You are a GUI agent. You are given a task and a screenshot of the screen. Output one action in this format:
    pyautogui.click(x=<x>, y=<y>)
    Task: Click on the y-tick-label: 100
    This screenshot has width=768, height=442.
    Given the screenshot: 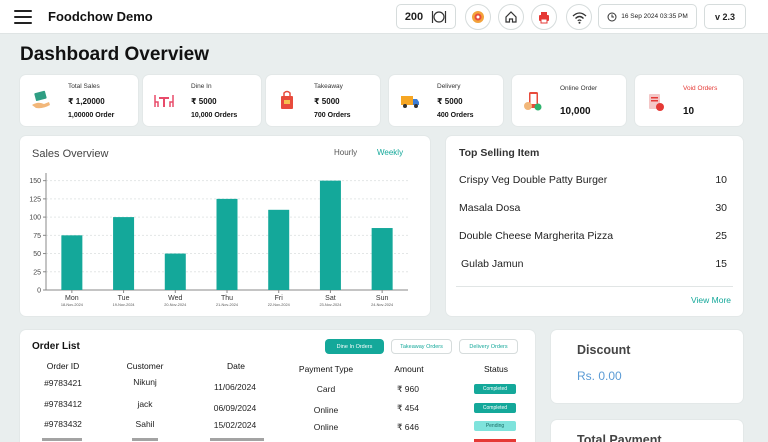 What is the action you would take?
    pyautogui.click(x=35, y=218)
    